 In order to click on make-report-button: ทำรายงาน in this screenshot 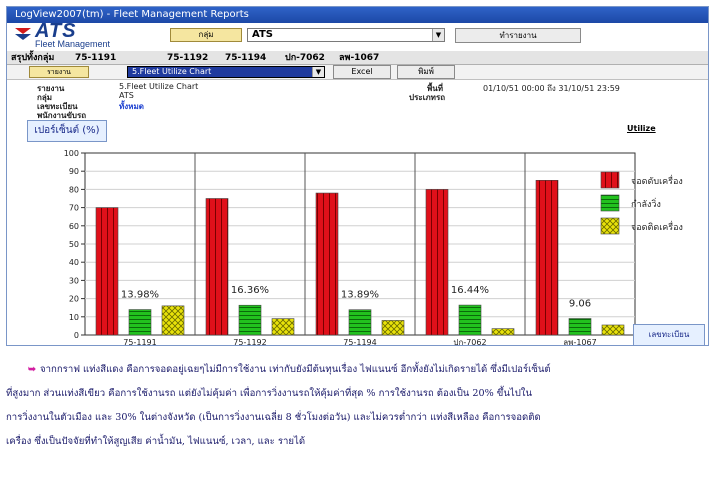, I will do `click(518, 35)`.